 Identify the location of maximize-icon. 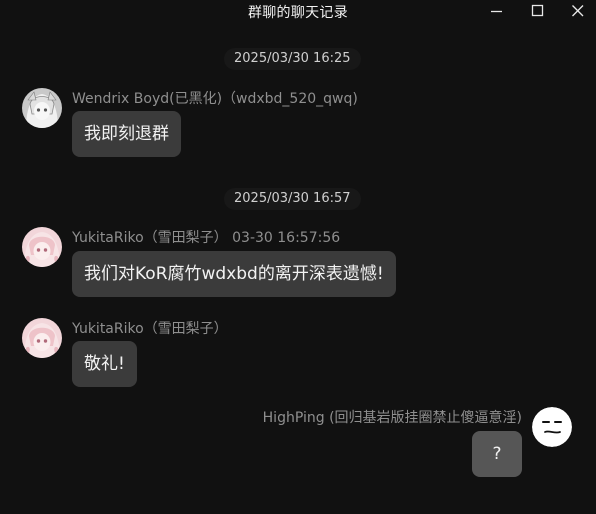
(537, 10).